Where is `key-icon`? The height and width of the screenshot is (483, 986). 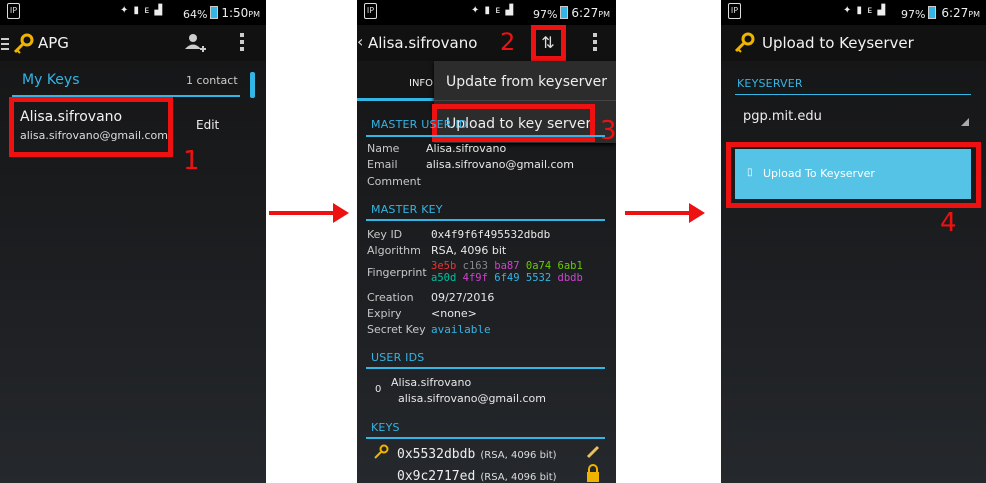 key-icon is located at coordinates (381, 451).